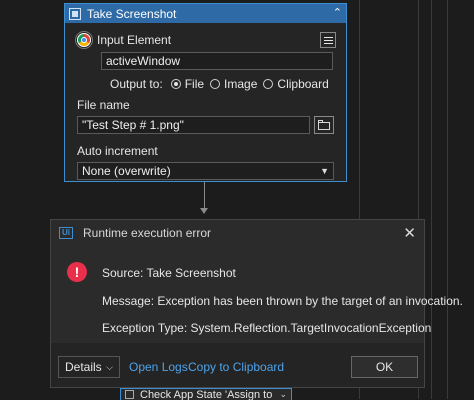 This screenshot has width=474, height=400. I want to click on check-app-state-icon, so click(129, 394).